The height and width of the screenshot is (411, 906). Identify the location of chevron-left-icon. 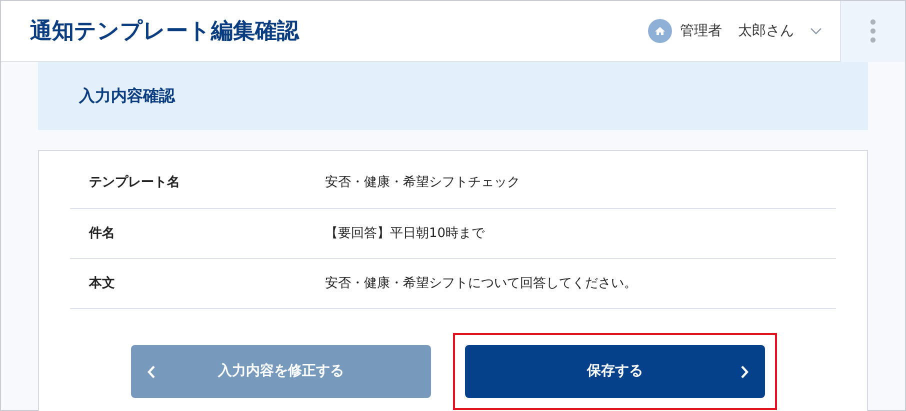
(151, 371).